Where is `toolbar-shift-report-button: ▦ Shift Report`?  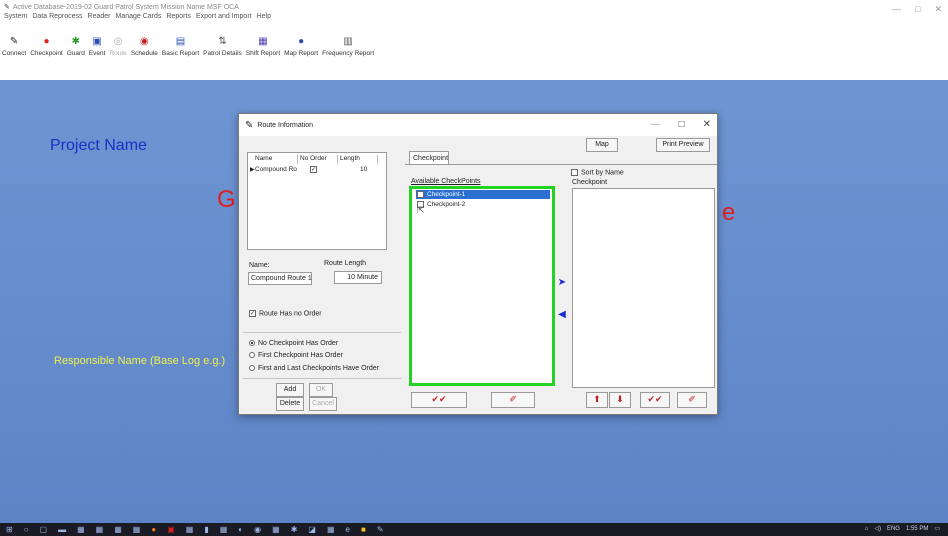
toolbar-shift-report-button: ▦ Shift Report is located at coordinates (263, 43).